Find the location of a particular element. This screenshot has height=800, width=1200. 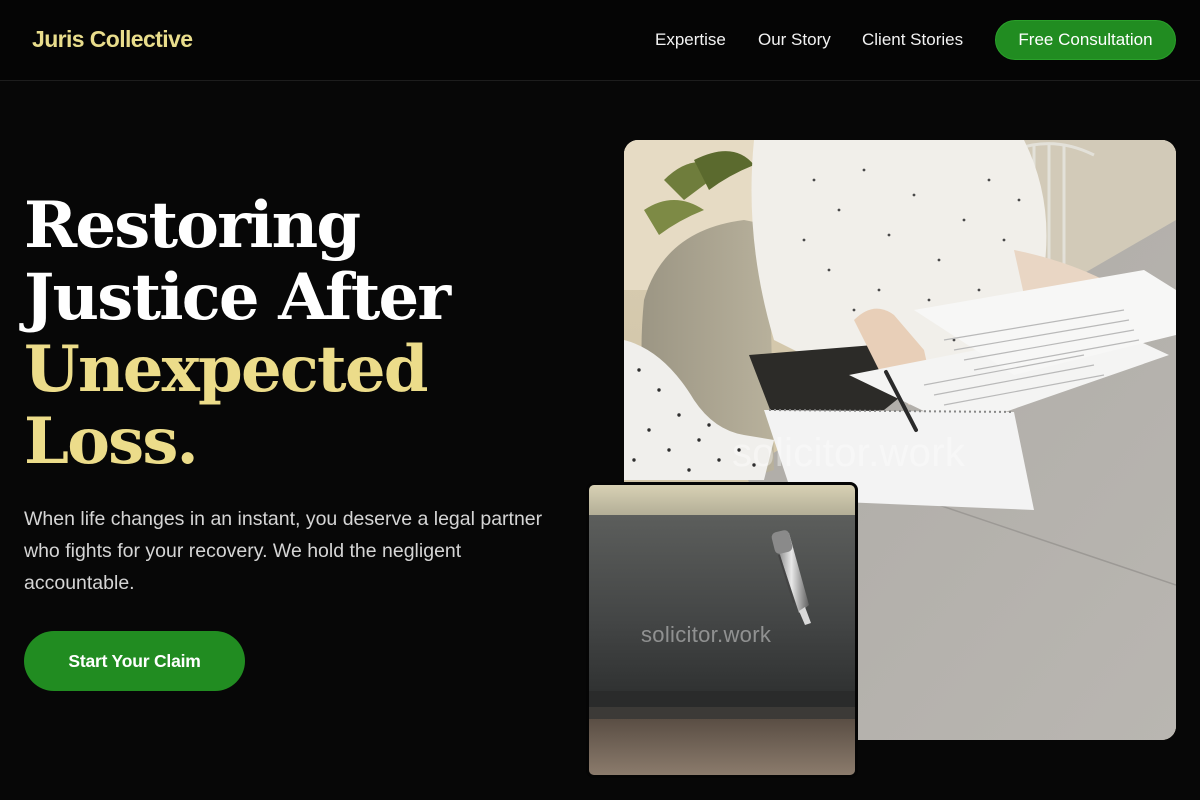

main-photo-watermark: solicitor.work is located at coordinates (849, 453).